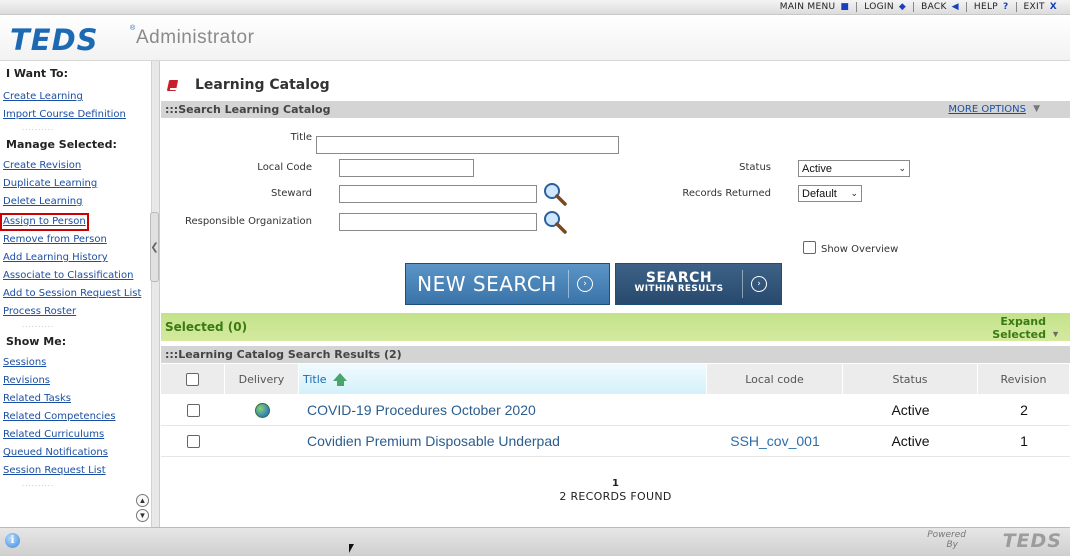 The height and width of the screenshot is (556, 1070). Describe the element at coordinates (37, 73) in the screenshot. I see `i-want-to-heading: I Want To:` at that location.